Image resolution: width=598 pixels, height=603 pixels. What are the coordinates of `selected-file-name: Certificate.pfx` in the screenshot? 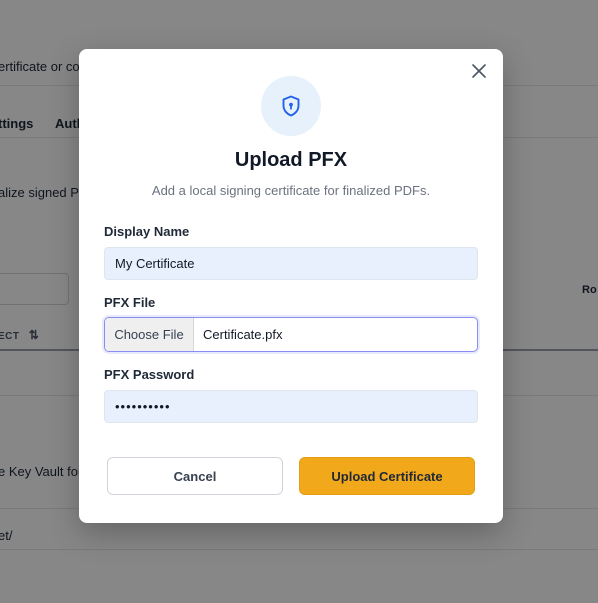 It's located at (243, 334).